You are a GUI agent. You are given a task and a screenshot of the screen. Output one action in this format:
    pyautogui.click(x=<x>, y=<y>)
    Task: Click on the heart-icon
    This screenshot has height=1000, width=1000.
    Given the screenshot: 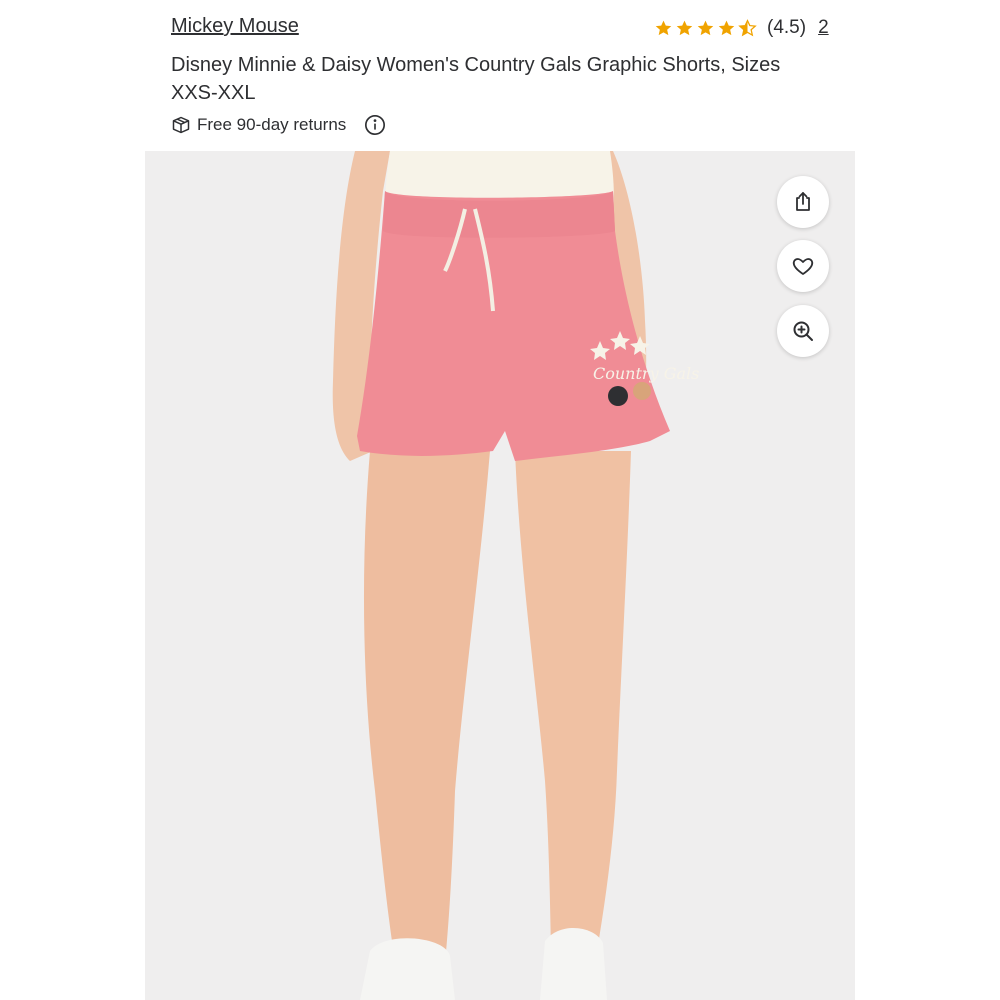 What is the action you would take?
    pyautogui.click(x=803, y=266)
    